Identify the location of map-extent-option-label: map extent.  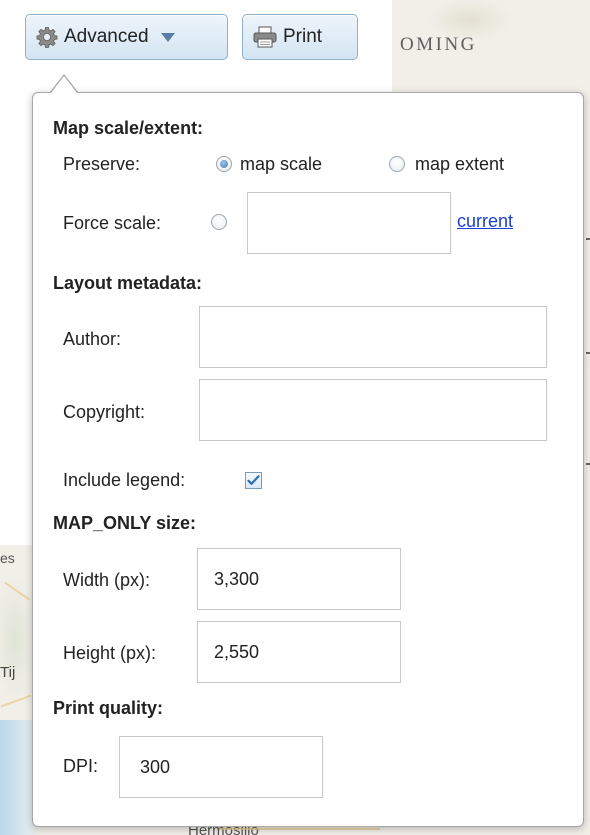
(459, 164).